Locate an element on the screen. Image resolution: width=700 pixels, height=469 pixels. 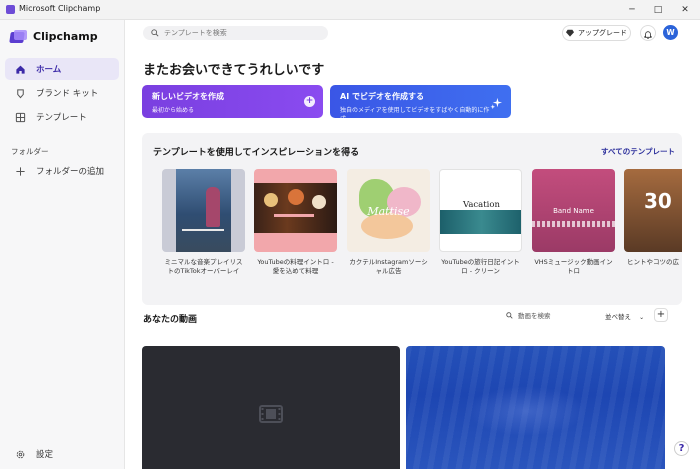
template-card: ミニマルな音楽プレイリストのTikTokオーバーレイ is located at coordinates (203, 222).